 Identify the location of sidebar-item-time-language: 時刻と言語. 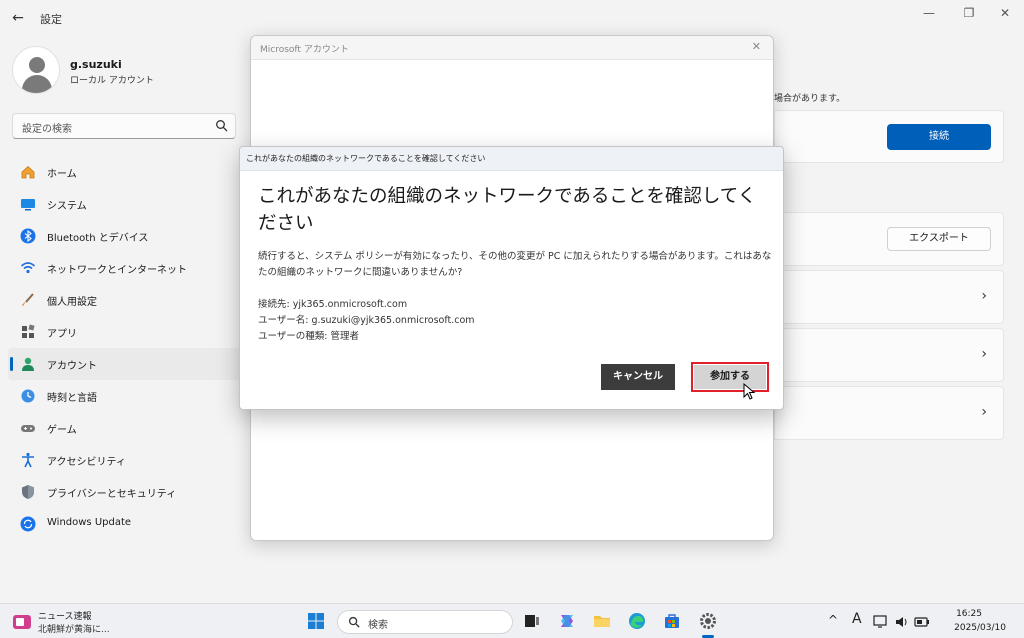
(124, 396).